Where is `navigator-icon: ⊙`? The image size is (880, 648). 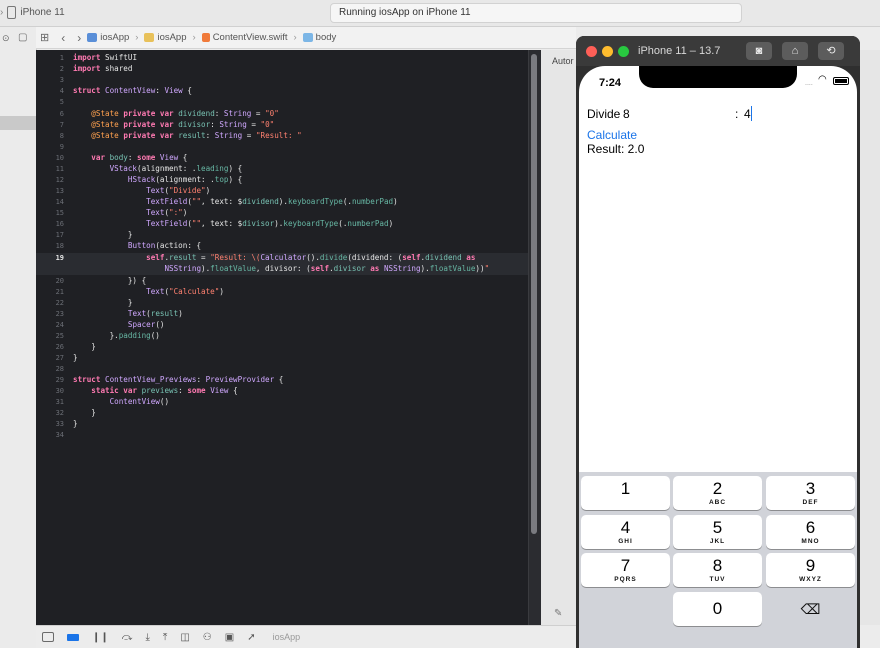
navigator-icon: ⊙ is located at coordinates (6, 38).